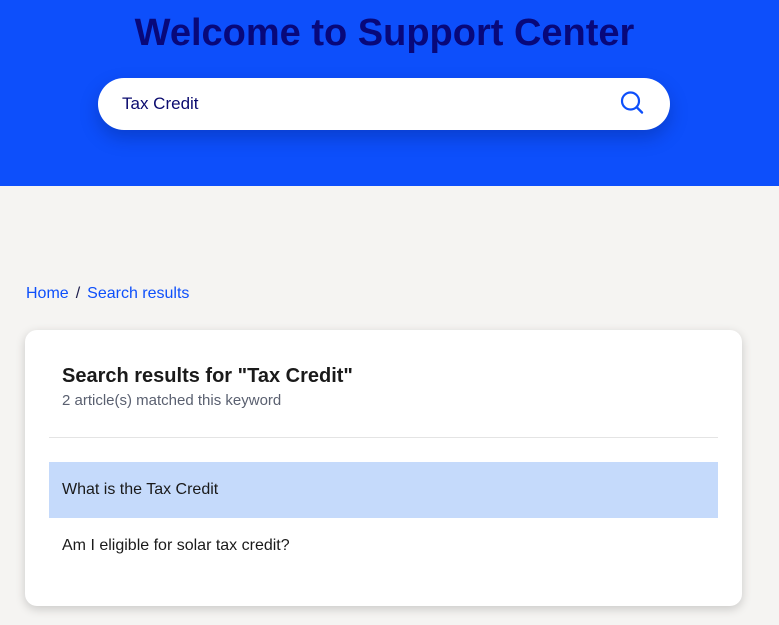 The width and height of the screenshot is (779, 625). Describe the element at coordinates (207, 376) in the screenshot. I see `results-heading: Search results for "Tax Credit"` at that location.